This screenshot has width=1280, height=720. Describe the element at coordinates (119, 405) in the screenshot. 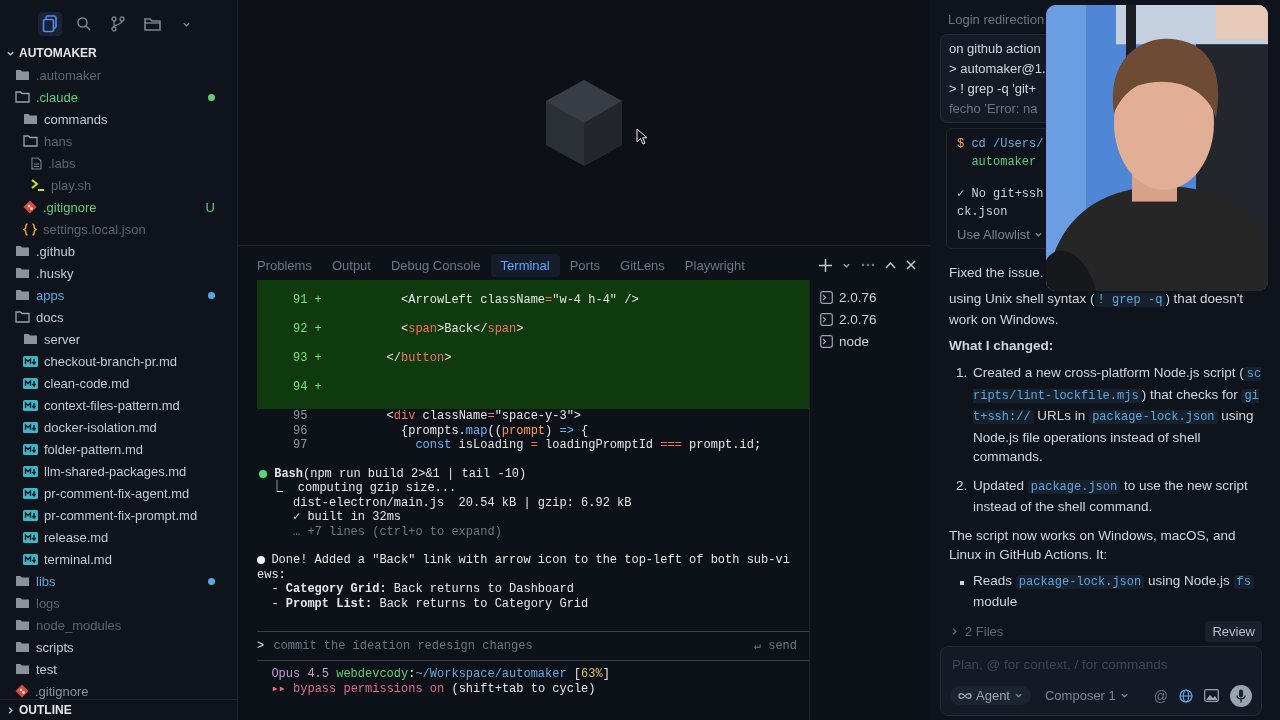

I see `file-item: context-files-pattern.md` at that location.